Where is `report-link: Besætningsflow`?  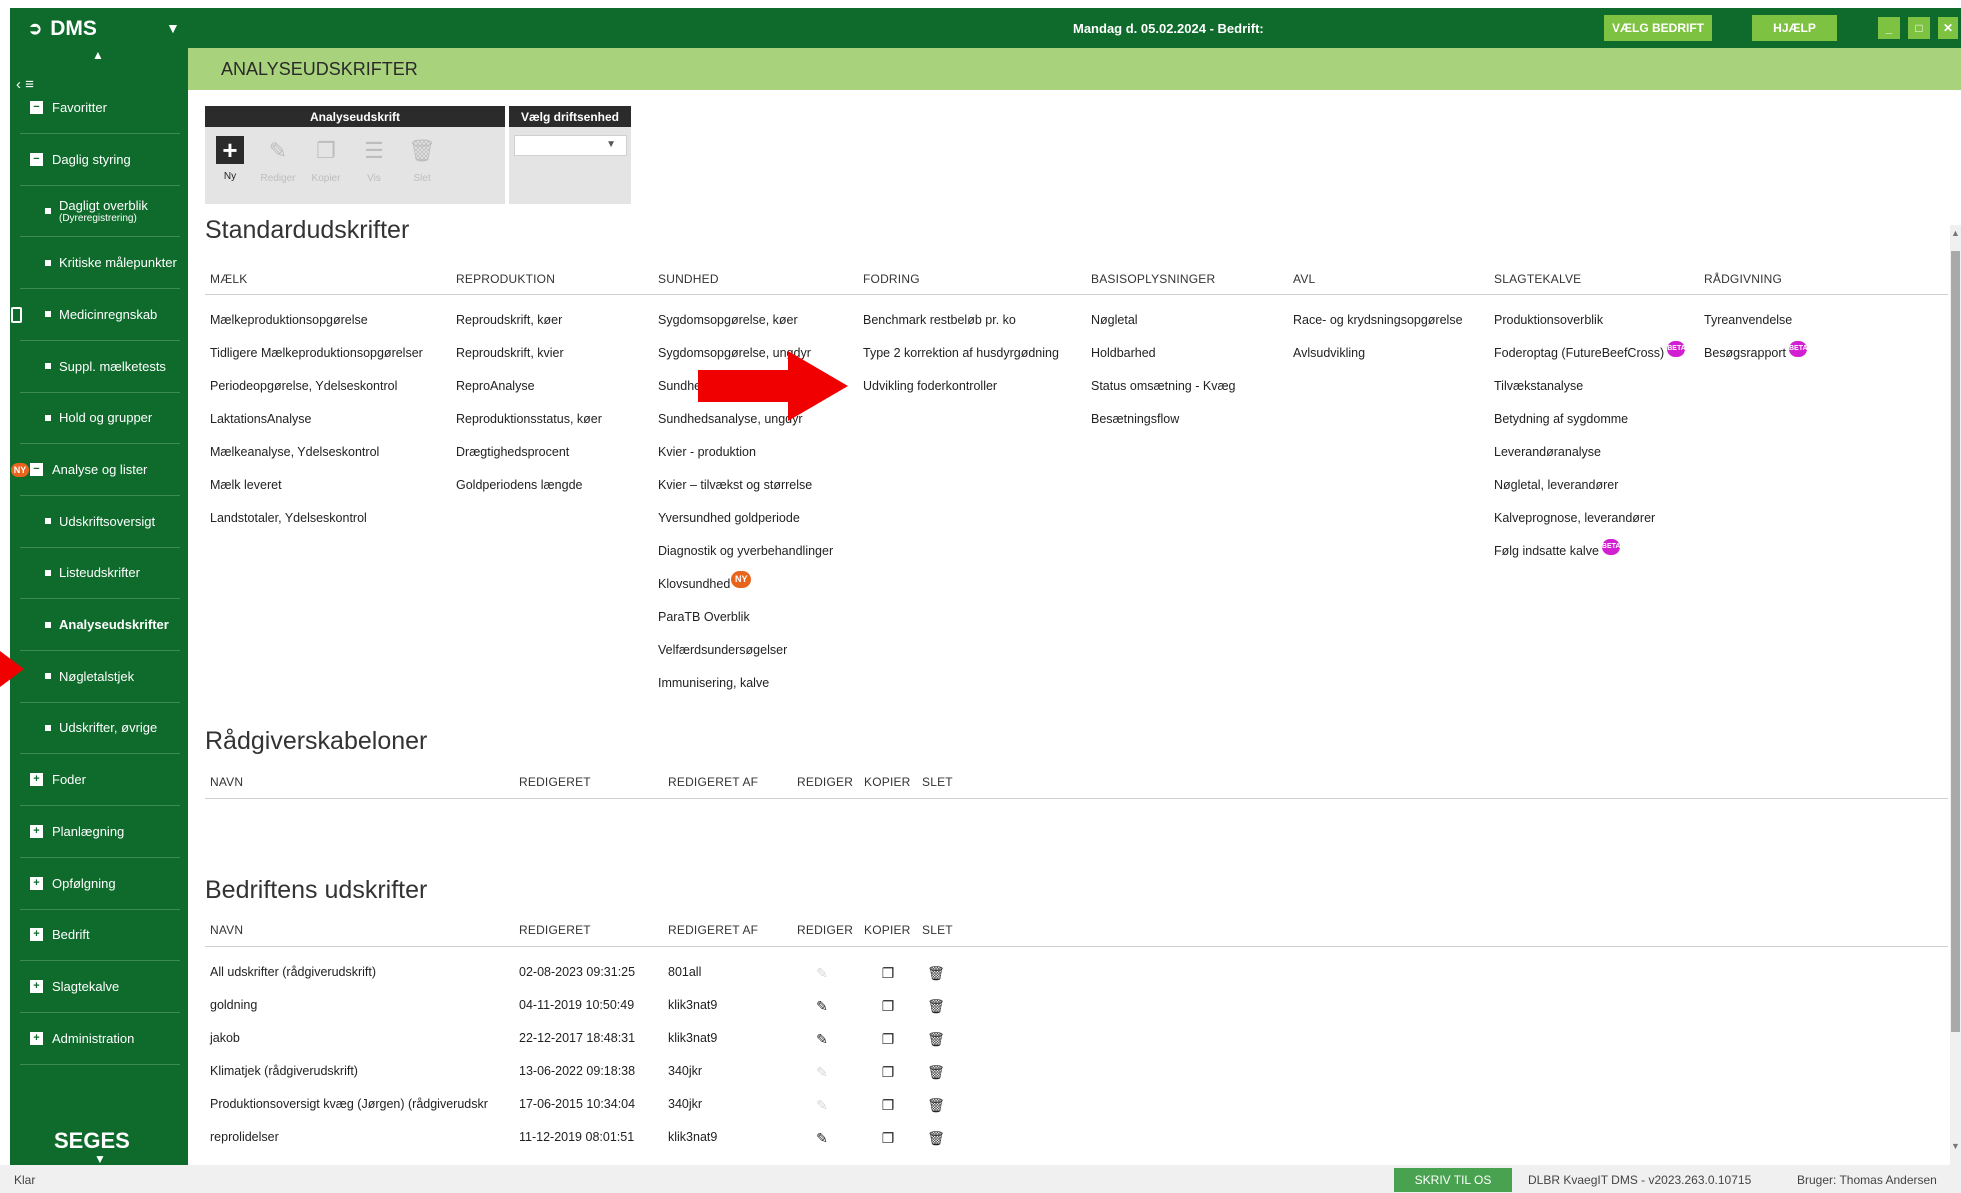 report-link: Besætningsflow is located at coordinates (1135, 419).